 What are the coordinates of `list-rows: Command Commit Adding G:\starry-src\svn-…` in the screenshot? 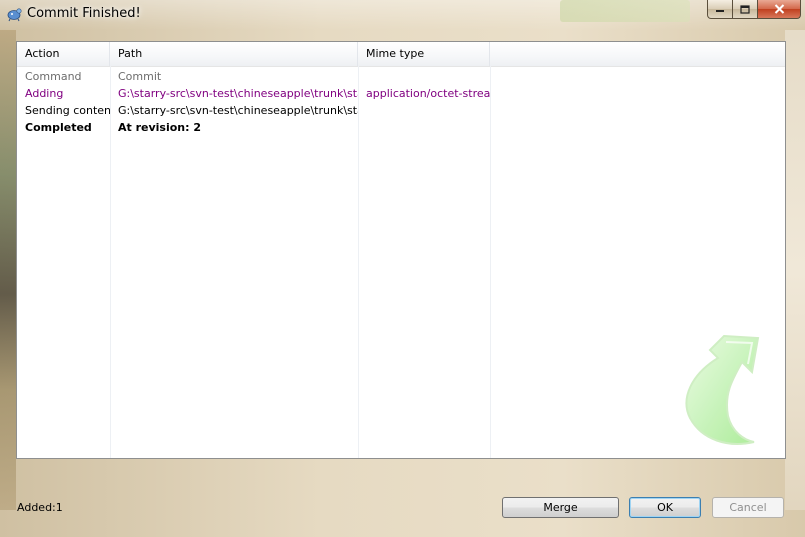 It's located at (401, 102).